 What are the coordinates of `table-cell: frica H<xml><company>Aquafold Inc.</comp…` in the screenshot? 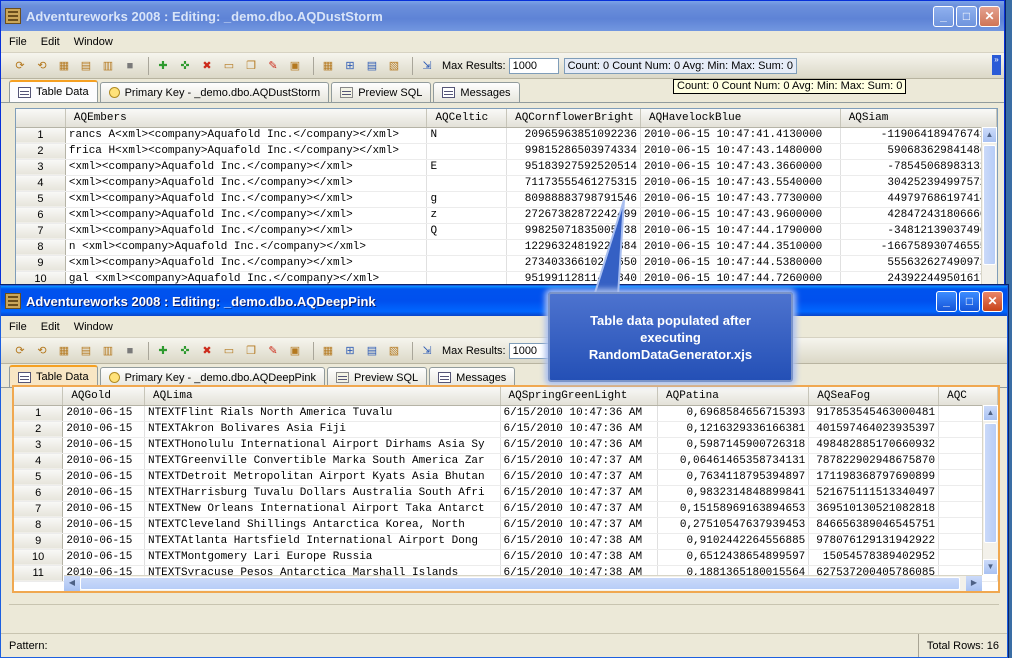 It's located at (246, 151).